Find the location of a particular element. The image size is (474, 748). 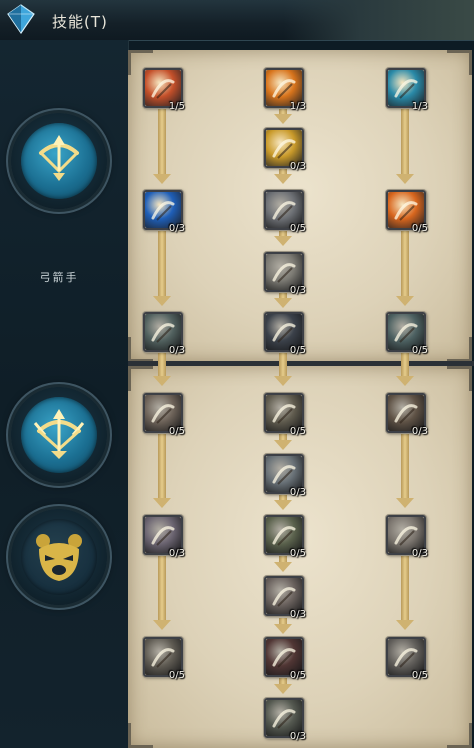

skill-slot-owl: 0/3 is located at coordinates (285, 274).